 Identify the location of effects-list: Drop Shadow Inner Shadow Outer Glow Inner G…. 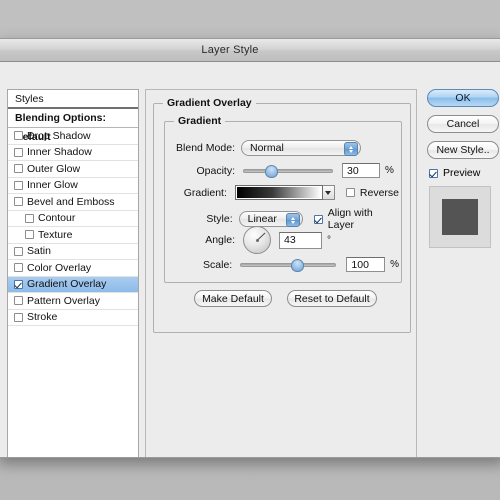
(73, 227).